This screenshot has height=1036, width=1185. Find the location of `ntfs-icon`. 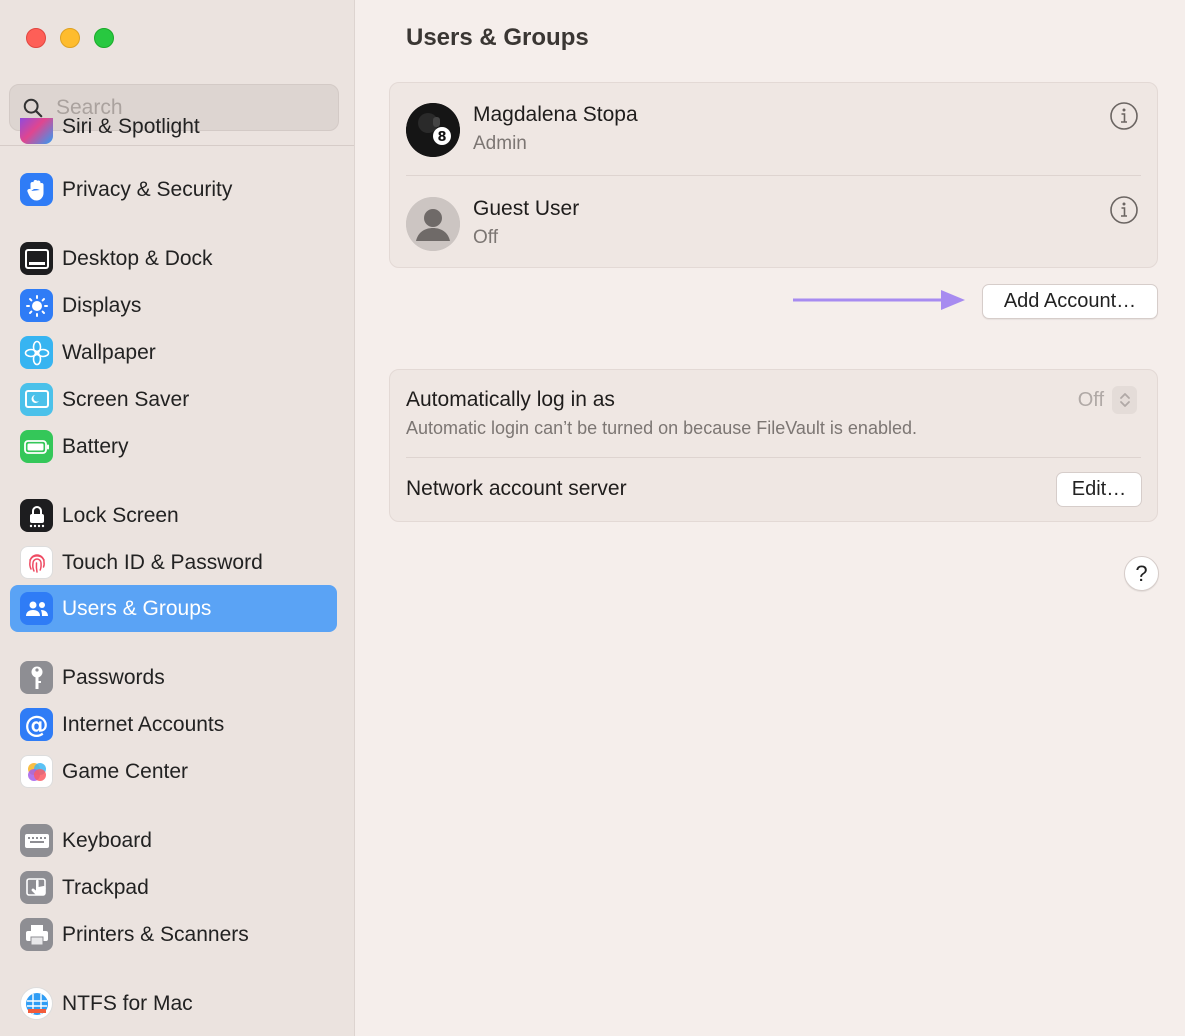

ntfs-icon is located at coordinates (36, 1003).